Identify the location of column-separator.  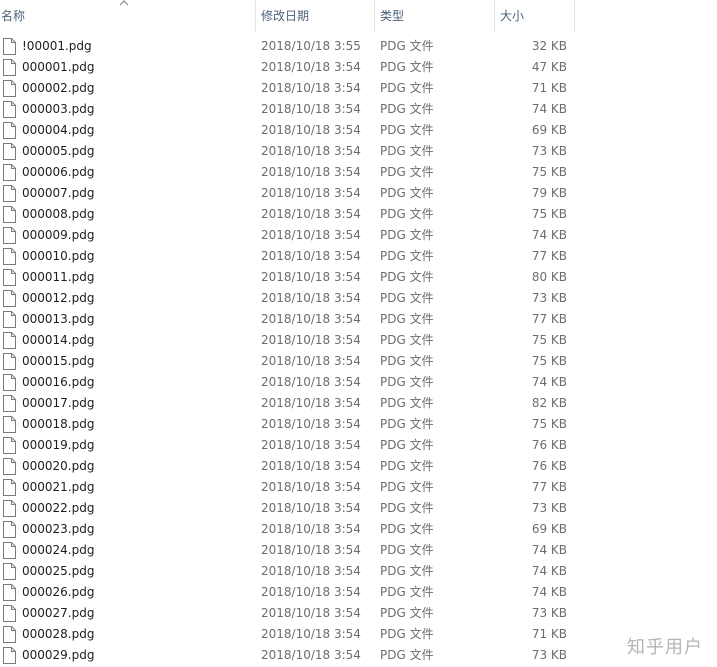
(574, 16).